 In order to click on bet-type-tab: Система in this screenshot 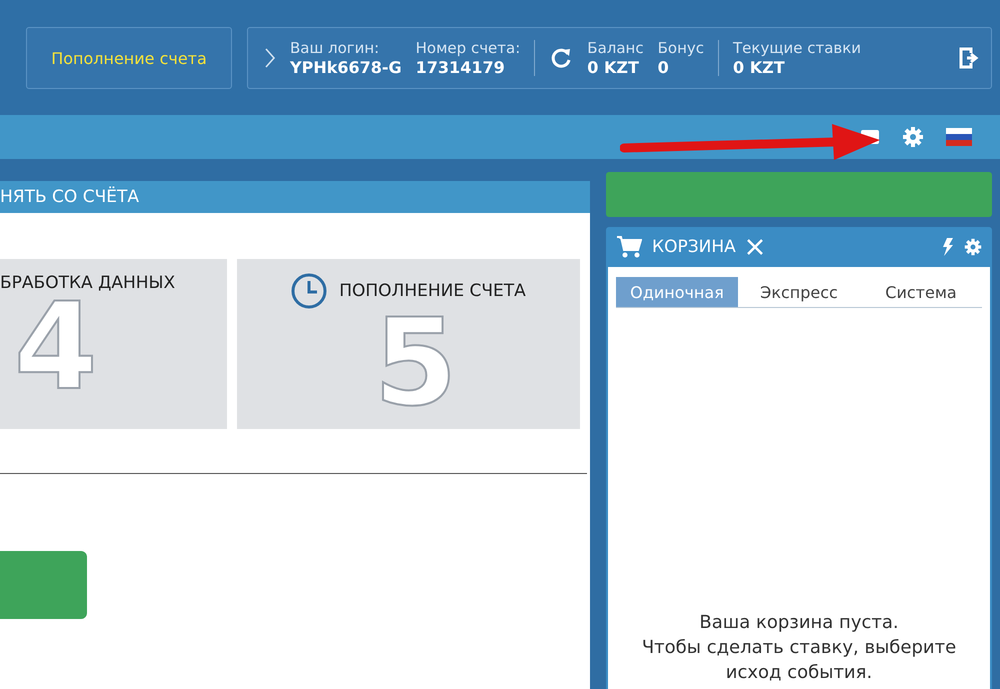, I will do `click(921, 292)`.